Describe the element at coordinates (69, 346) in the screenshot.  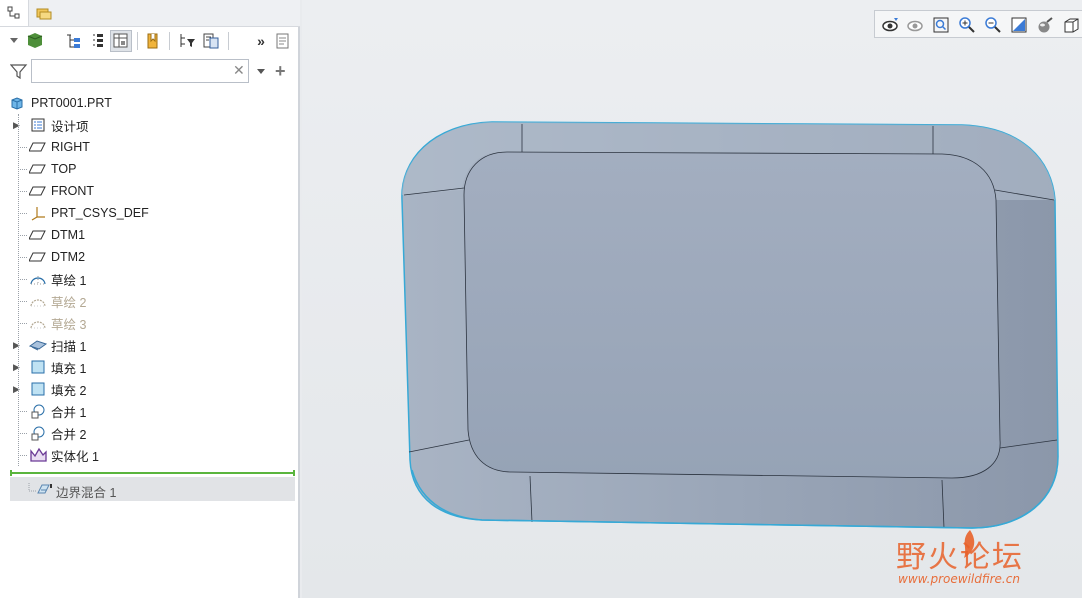
I see `tree-item-label: 扫描 1` at that location.